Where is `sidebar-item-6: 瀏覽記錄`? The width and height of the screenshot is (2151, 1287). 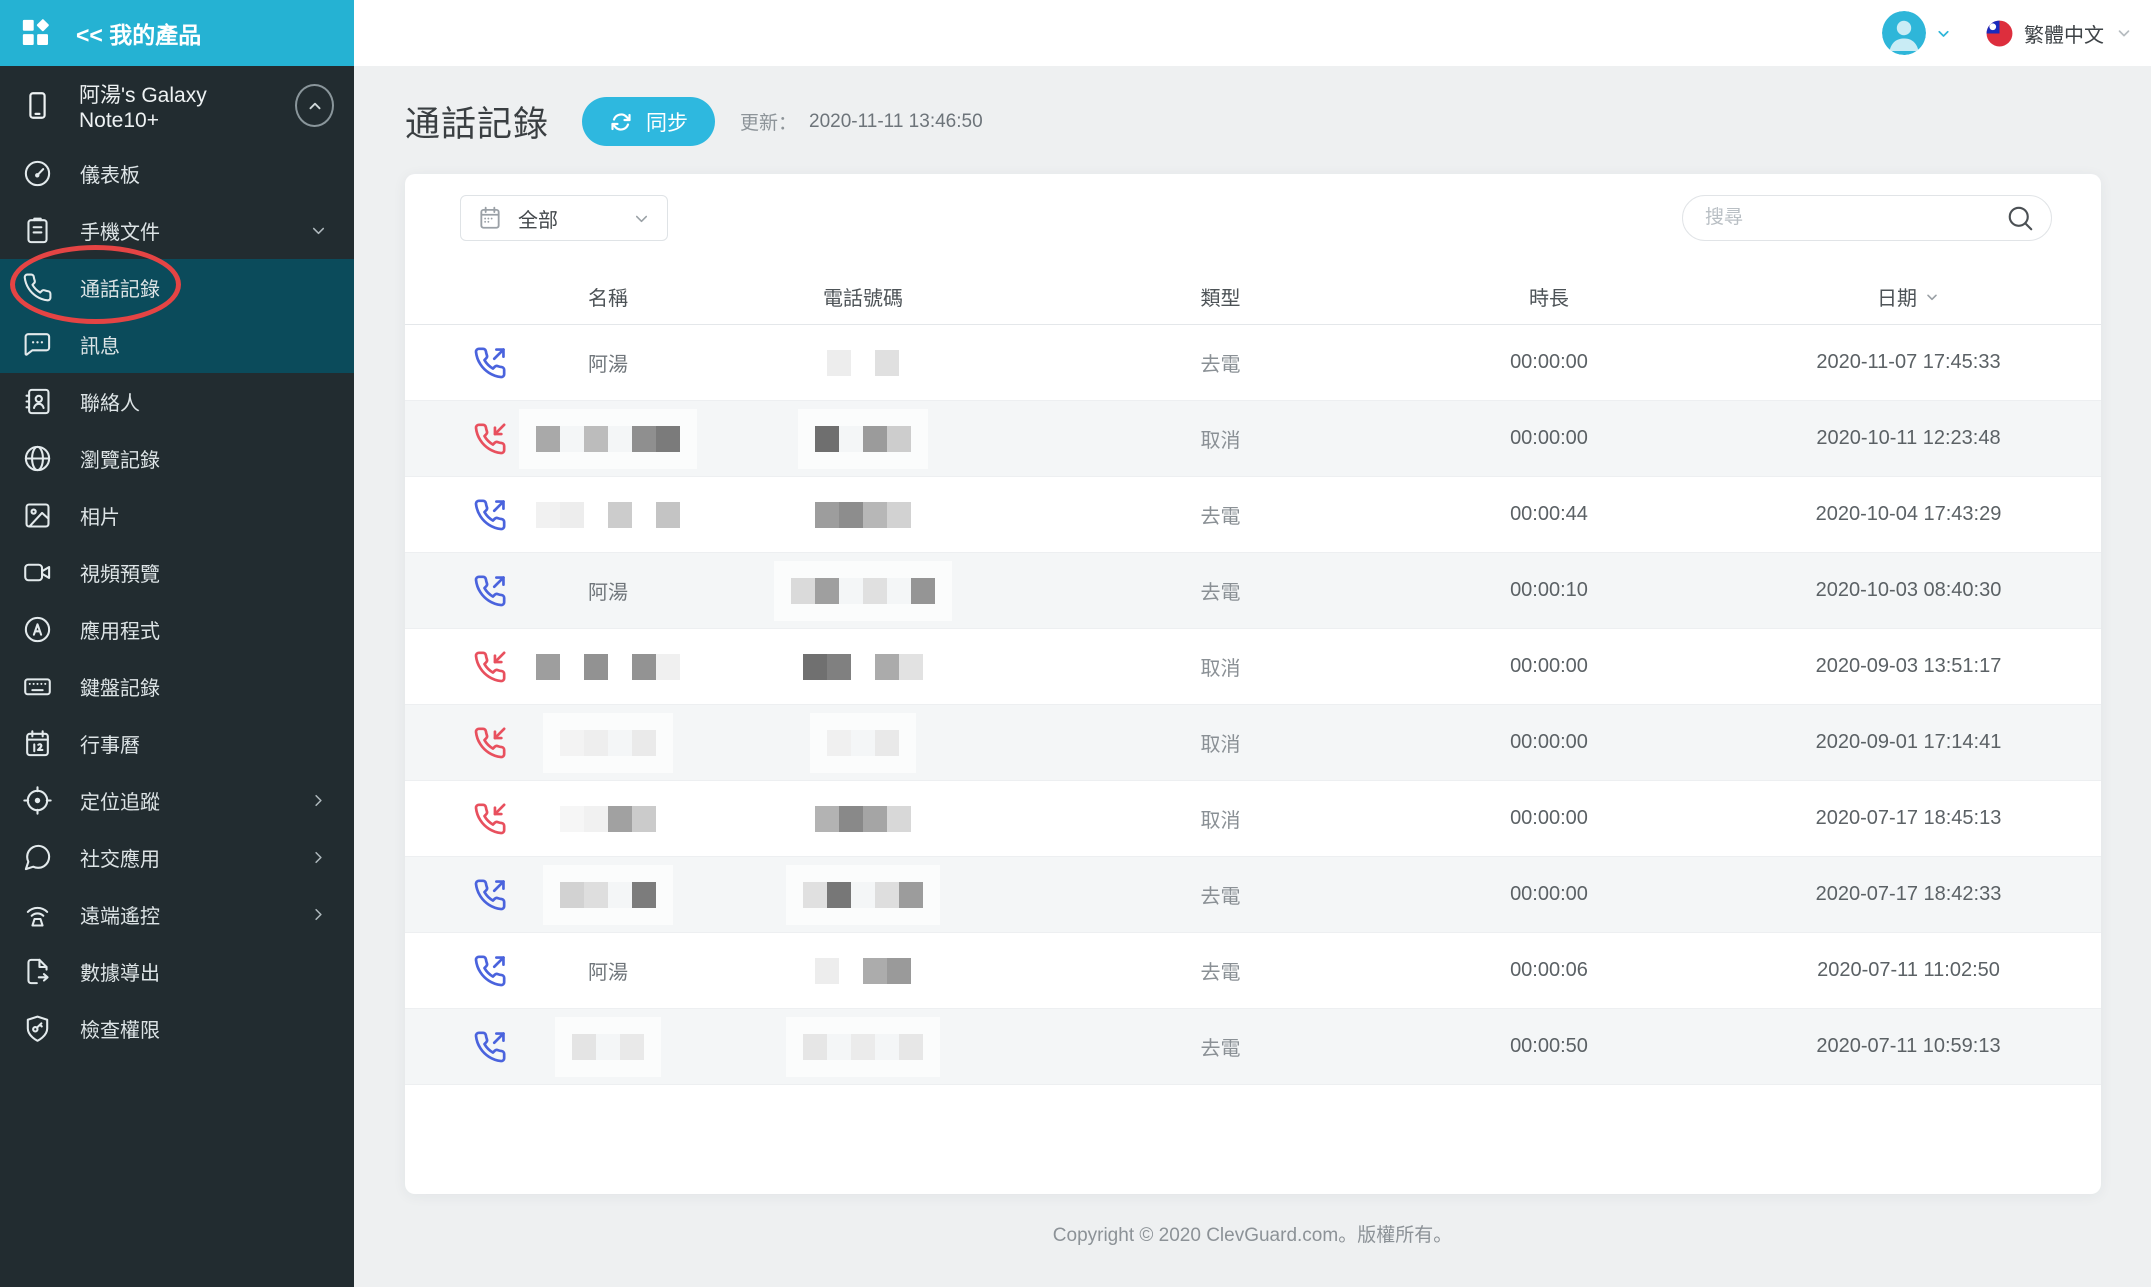
sidebar-item-6: 瀏覽記錄 is located at coordinates (177, 458).